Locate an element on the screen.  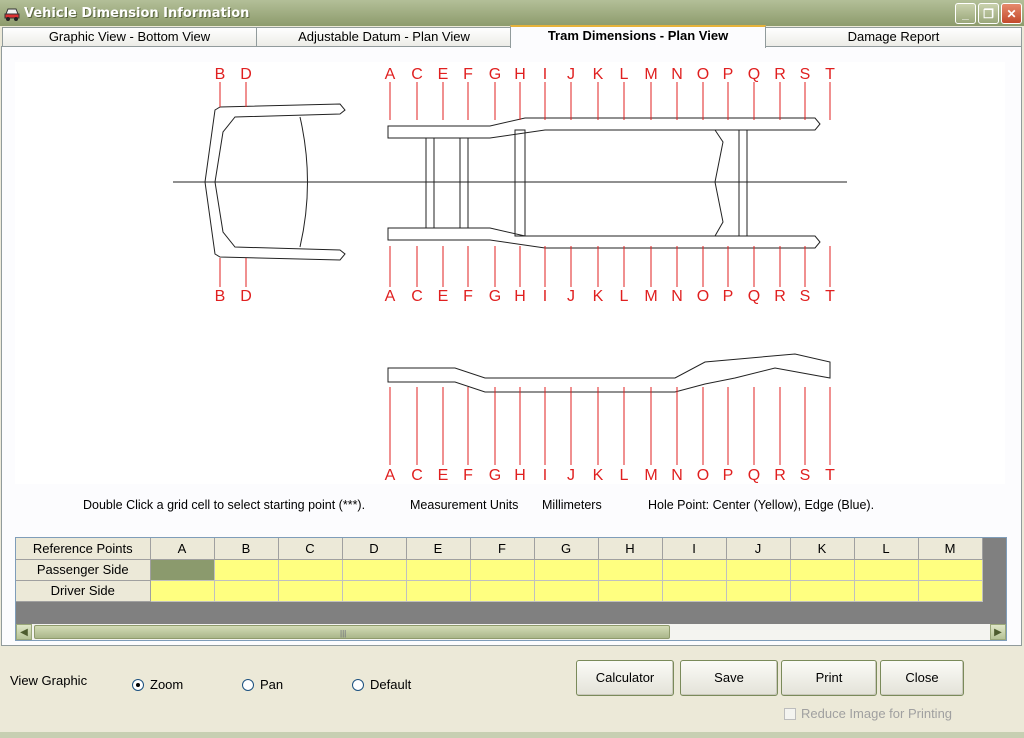
label-bottom-H: H is located at coordinates (520, 296).